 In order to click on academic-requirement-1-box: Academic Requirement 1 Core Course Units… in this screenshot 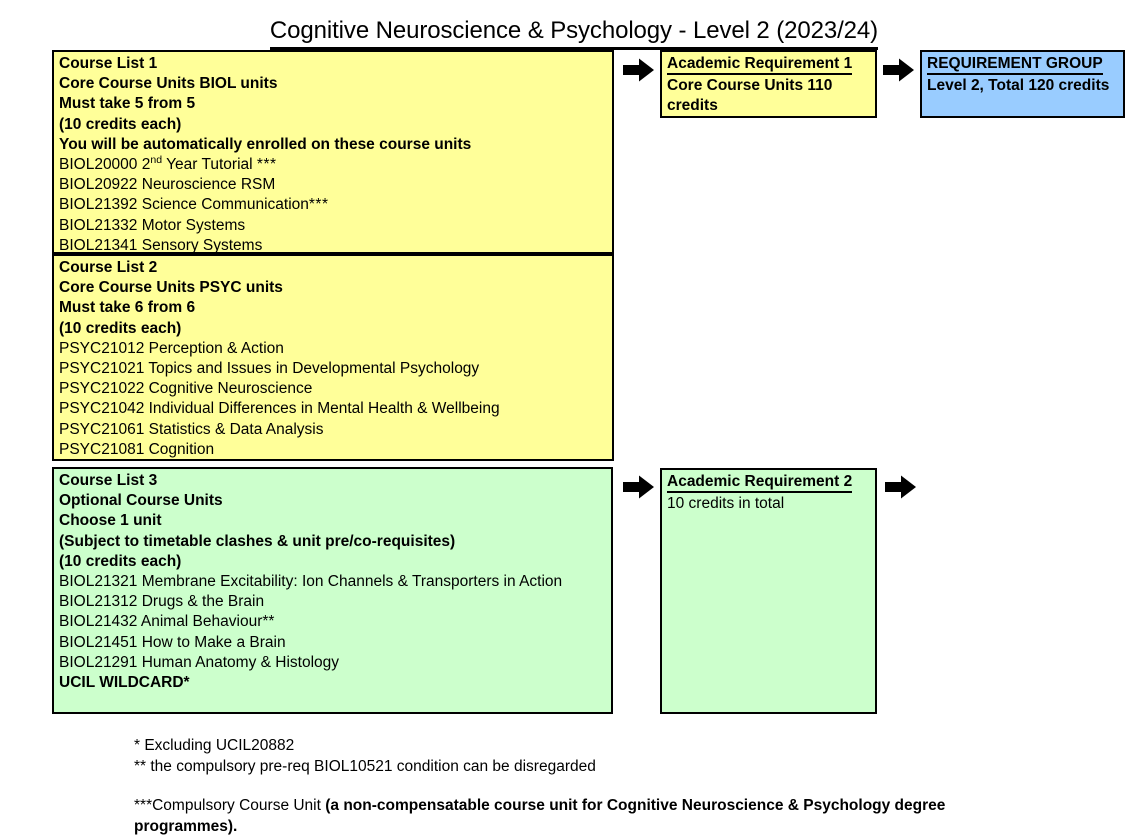, I will do `click(768, 84)`.